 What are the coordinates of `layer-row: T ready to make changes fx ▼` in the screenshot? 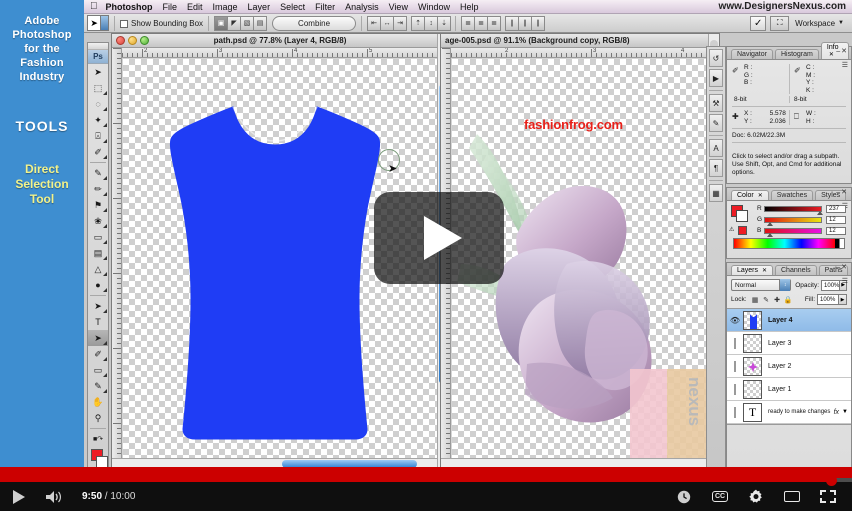 It's located at (789, 412).